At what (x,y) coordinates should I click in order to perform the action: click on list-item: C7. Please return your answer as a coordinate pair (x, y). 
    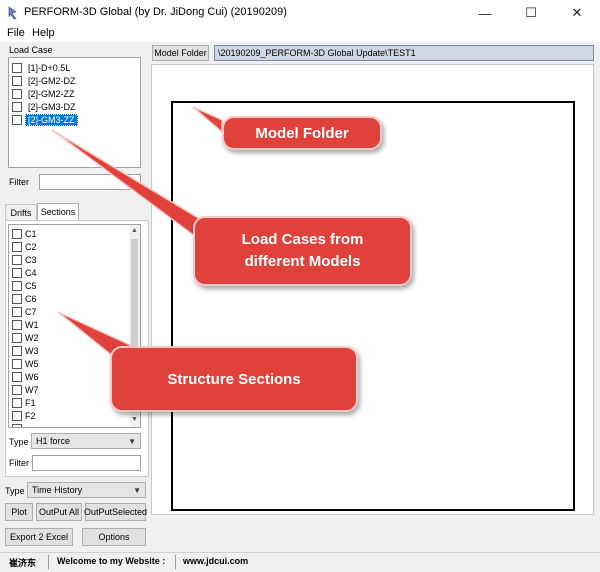
    Looking at the image, I should click on (24, 311).